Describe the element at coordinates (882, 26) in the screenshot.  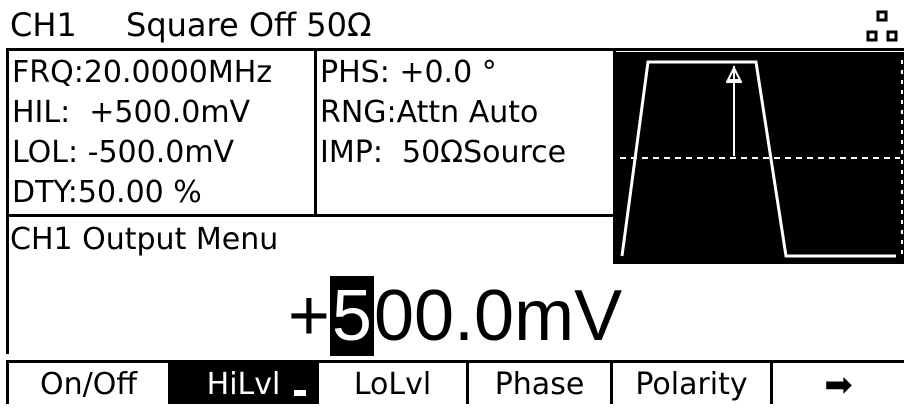
I see `network-dots-icon` at that location.